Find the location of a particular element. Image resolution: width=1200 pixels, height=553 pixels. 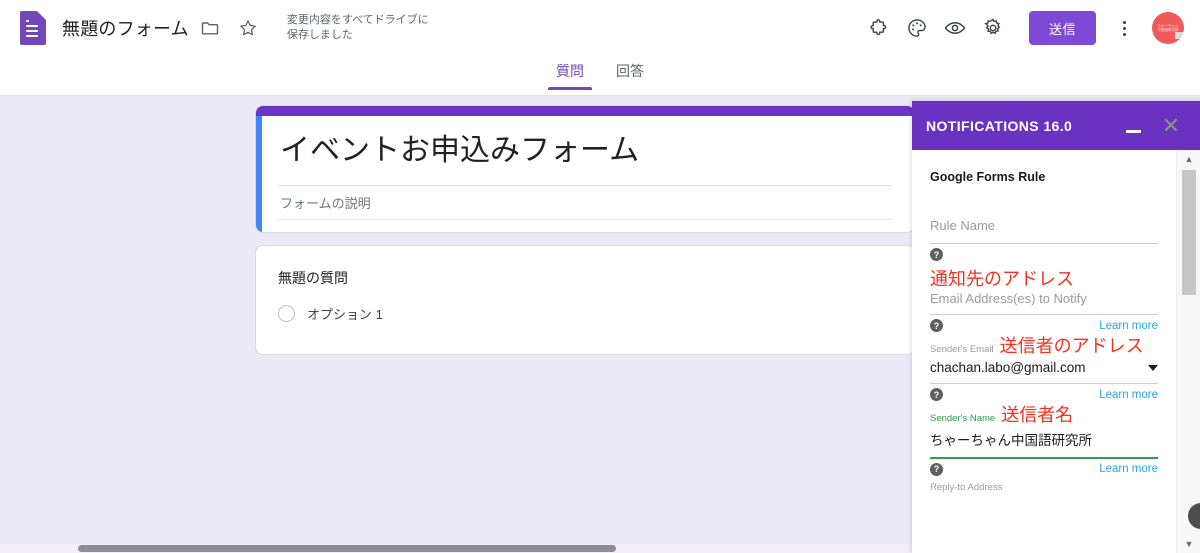

senders-name-help-row: ? Learn more is located at coordinates (1044, 467).